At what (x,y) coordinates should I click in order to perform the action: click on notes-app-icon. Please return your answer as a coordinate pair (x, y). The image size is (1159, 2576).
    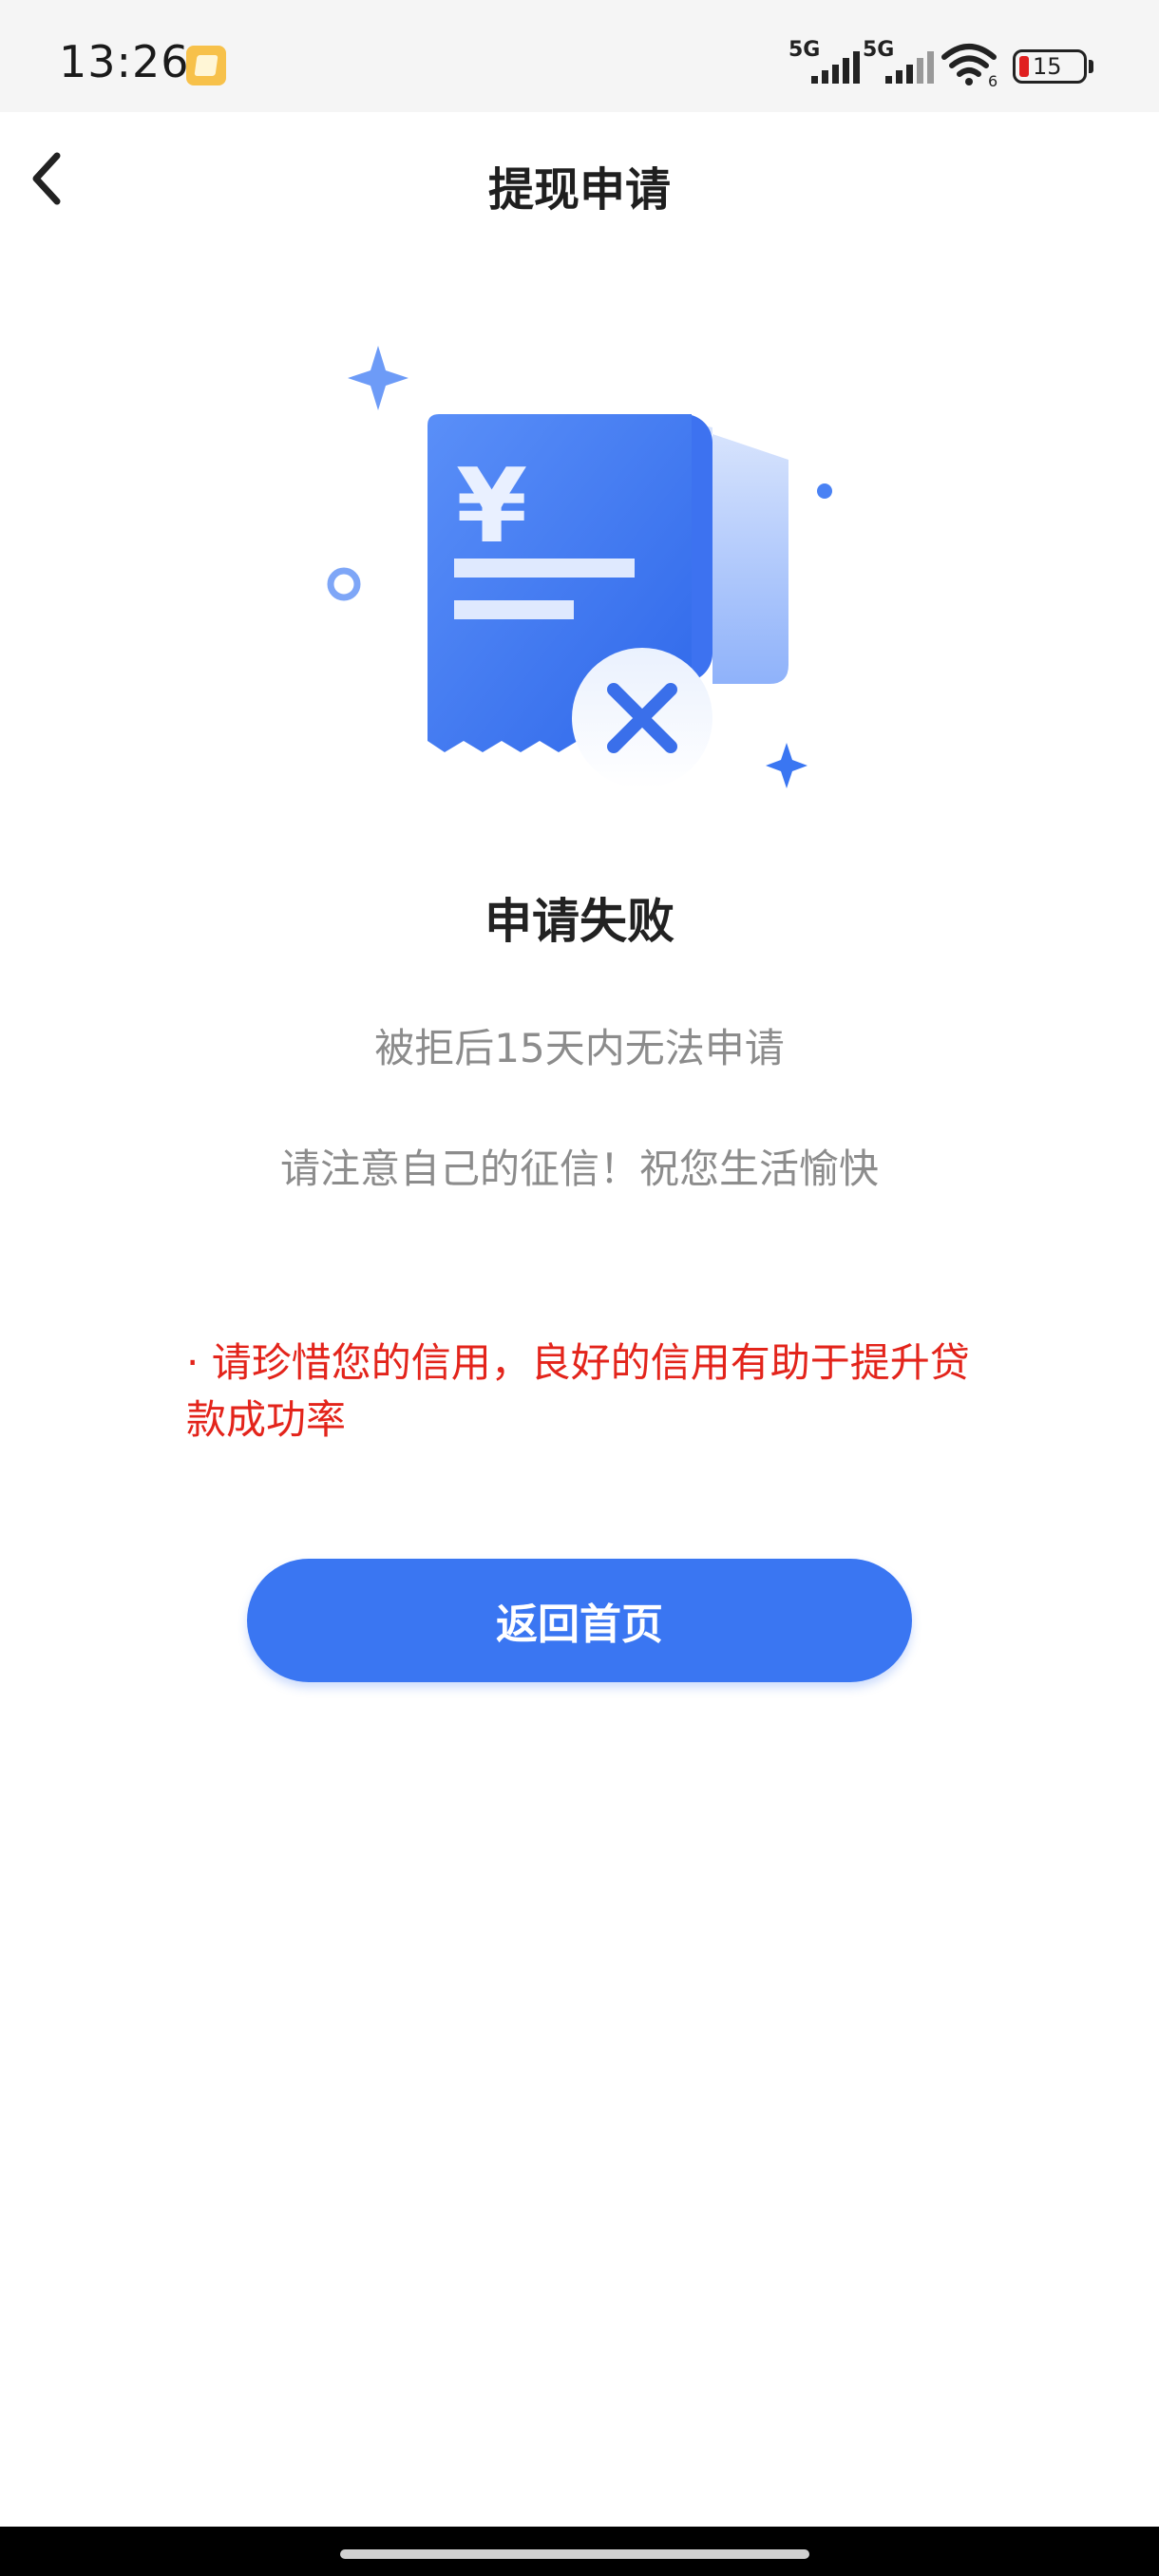
    Looking at the image, I should click on (206, 65).